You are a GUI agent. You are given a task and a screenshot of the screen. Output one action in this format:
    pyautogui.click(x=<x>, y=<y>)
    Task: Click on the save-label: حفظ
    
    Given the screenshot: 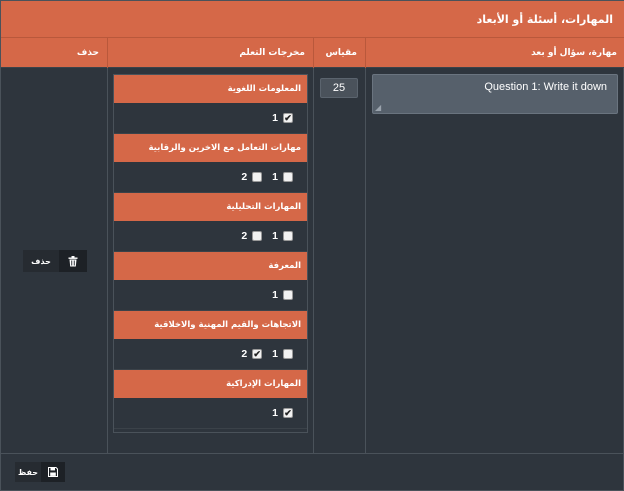 What is the action you would take?
    pyautogui.click(x=28, y=472)
    